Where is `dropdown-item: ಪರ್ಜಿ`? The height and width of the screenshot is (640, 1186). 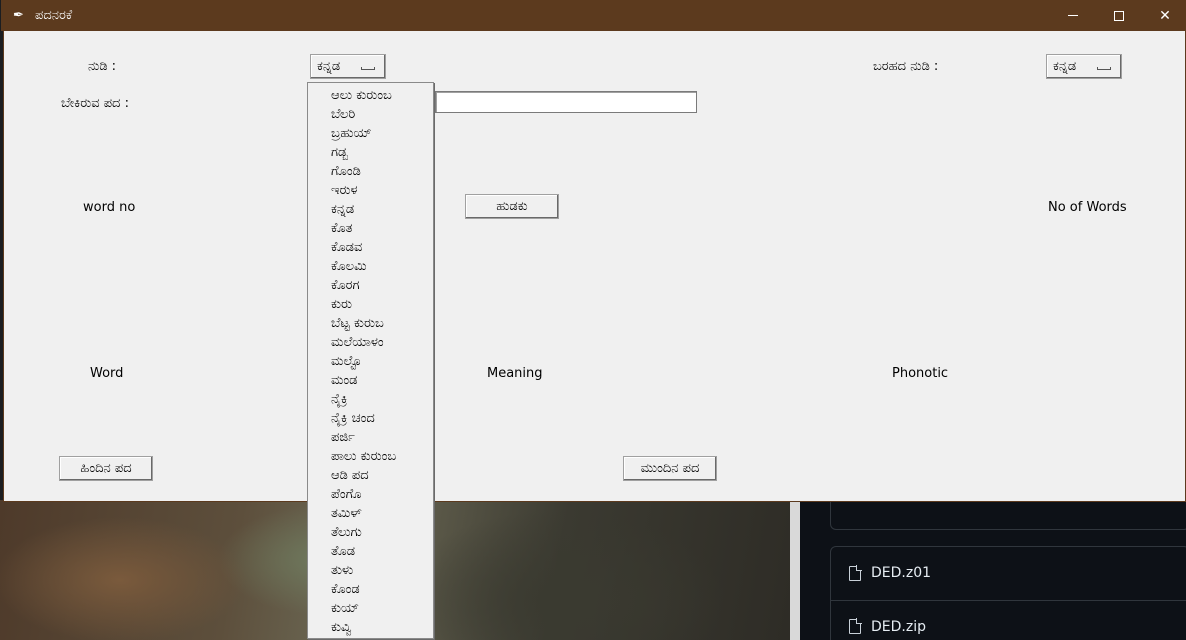 dropdown-item: ಪರ್ಜಿ is located at coordinates (370, 437).